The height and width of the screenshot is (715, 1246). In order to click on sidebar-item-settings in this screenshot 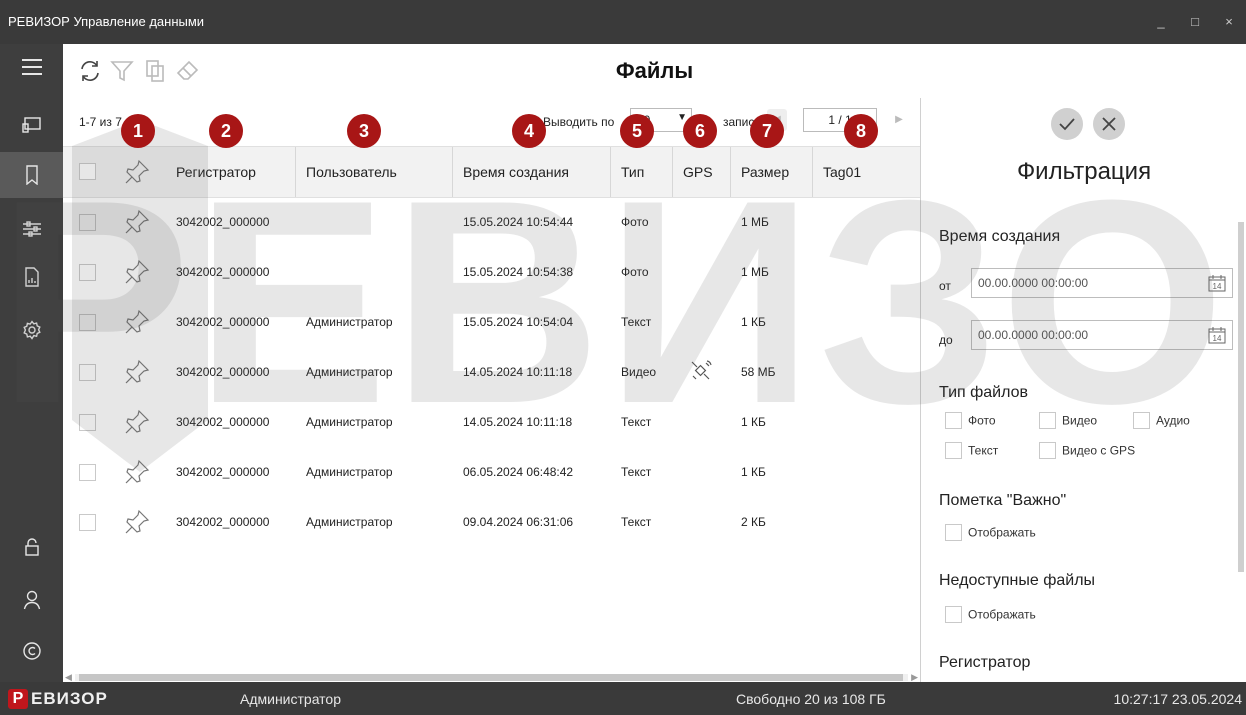, I will do `click(31, 330)`.